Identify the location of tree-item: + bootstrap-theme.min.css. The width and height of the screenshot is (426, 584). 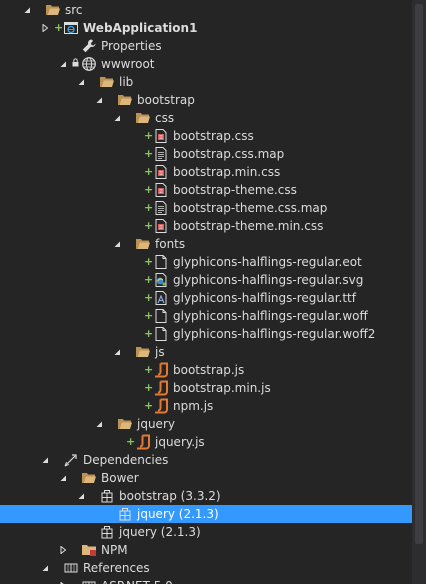
(213, 226).